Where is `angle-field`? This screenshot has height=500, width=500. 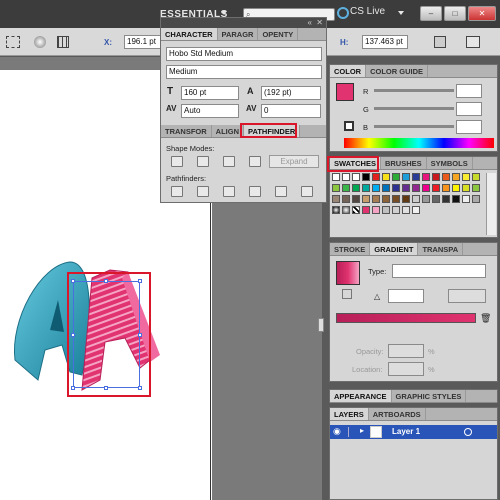
angle-field is located at coordinates (406, 296).